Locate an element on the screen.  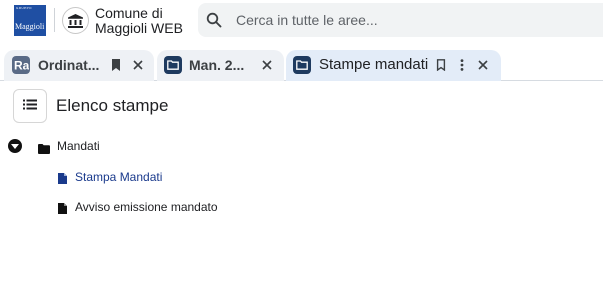
list-icon is located at coordinates (30, 106).